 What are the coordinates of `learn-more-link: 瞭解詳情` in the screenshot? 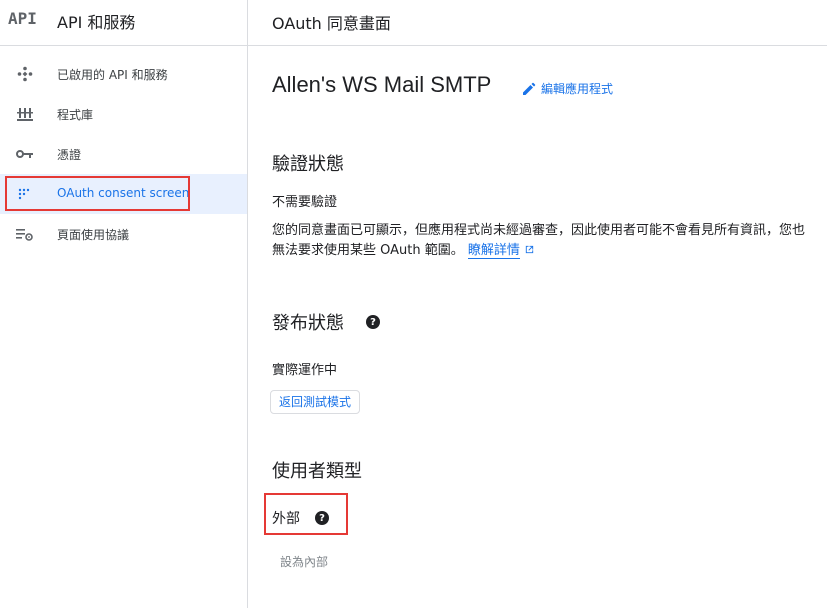 It's located at (493, 251).